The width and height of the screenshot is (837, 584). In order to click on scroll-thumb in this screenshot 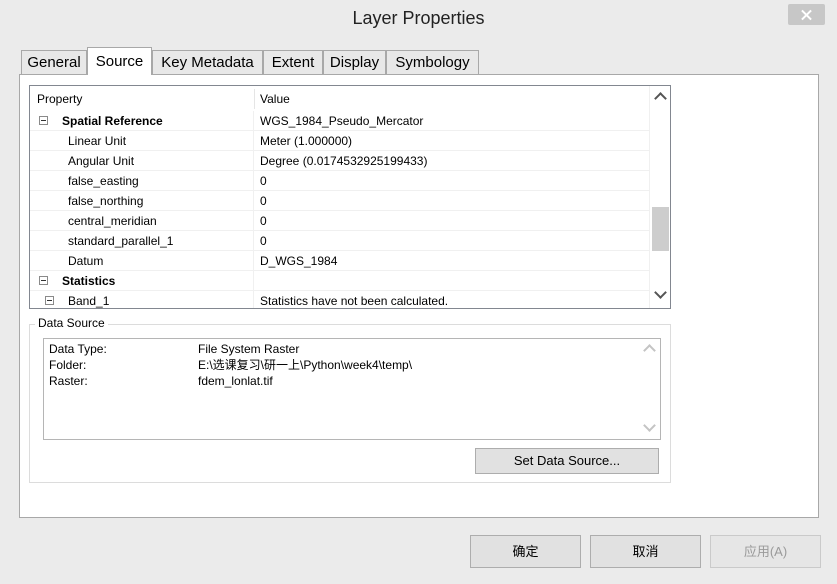, I will do `click(660, 229)`.